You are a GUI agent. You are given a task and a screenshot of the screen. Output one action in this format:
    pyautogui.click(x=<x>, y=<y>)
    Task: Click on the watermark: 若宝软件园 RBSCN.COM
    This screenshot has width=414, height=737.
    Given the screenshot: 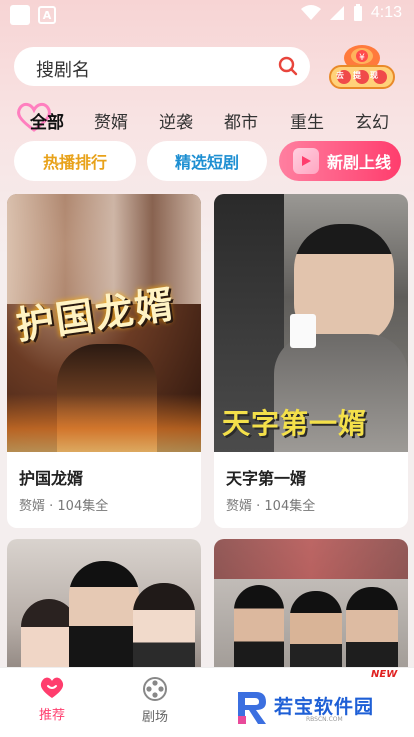 What is the action you would take?
    pyautogui.click(x=317, y=709)
    